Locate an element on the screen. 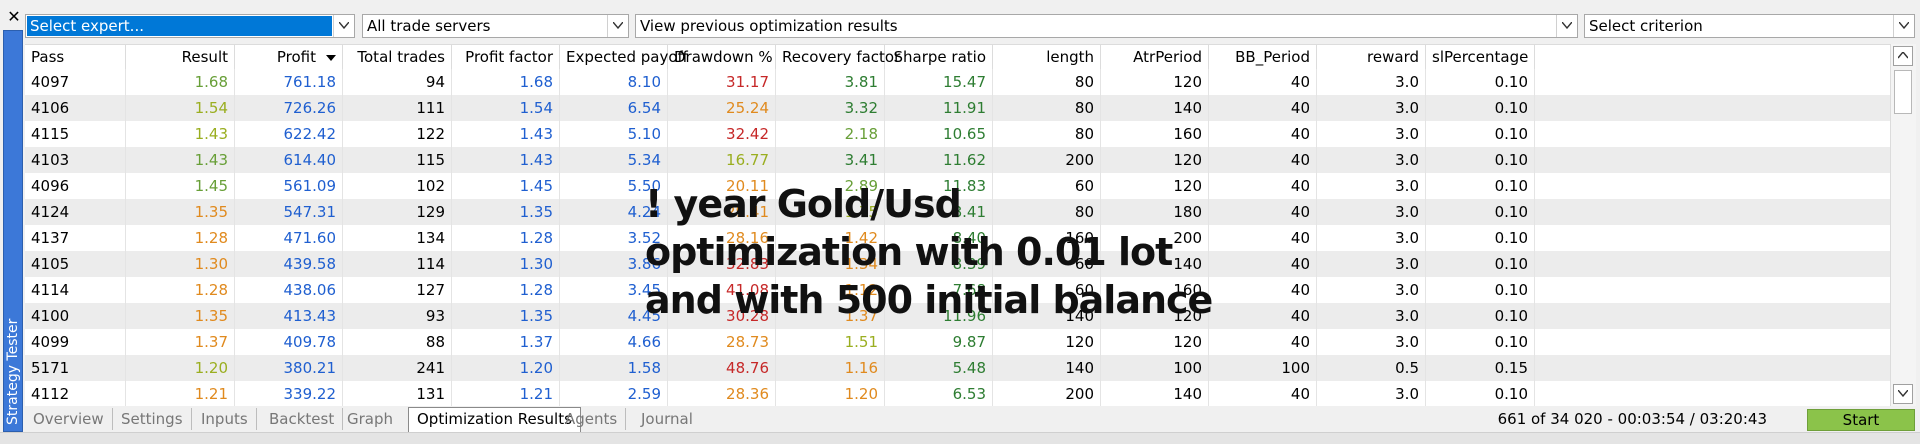 This screenshot has height=444, width=1920. tab-overview: Overview is located at coordinates (69, 419).